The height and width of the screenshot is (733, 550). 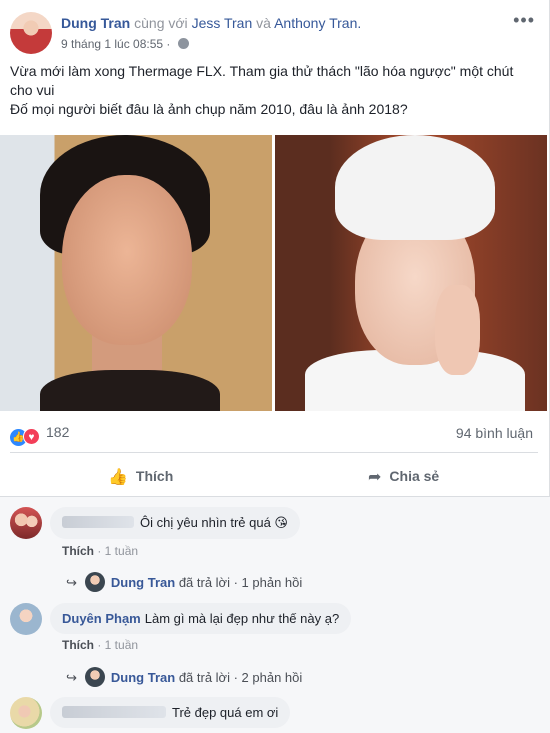 I want to click on comment-text: Ôi chị yêu nhìn trẻ quá 😘, so click(x=214, y=522).